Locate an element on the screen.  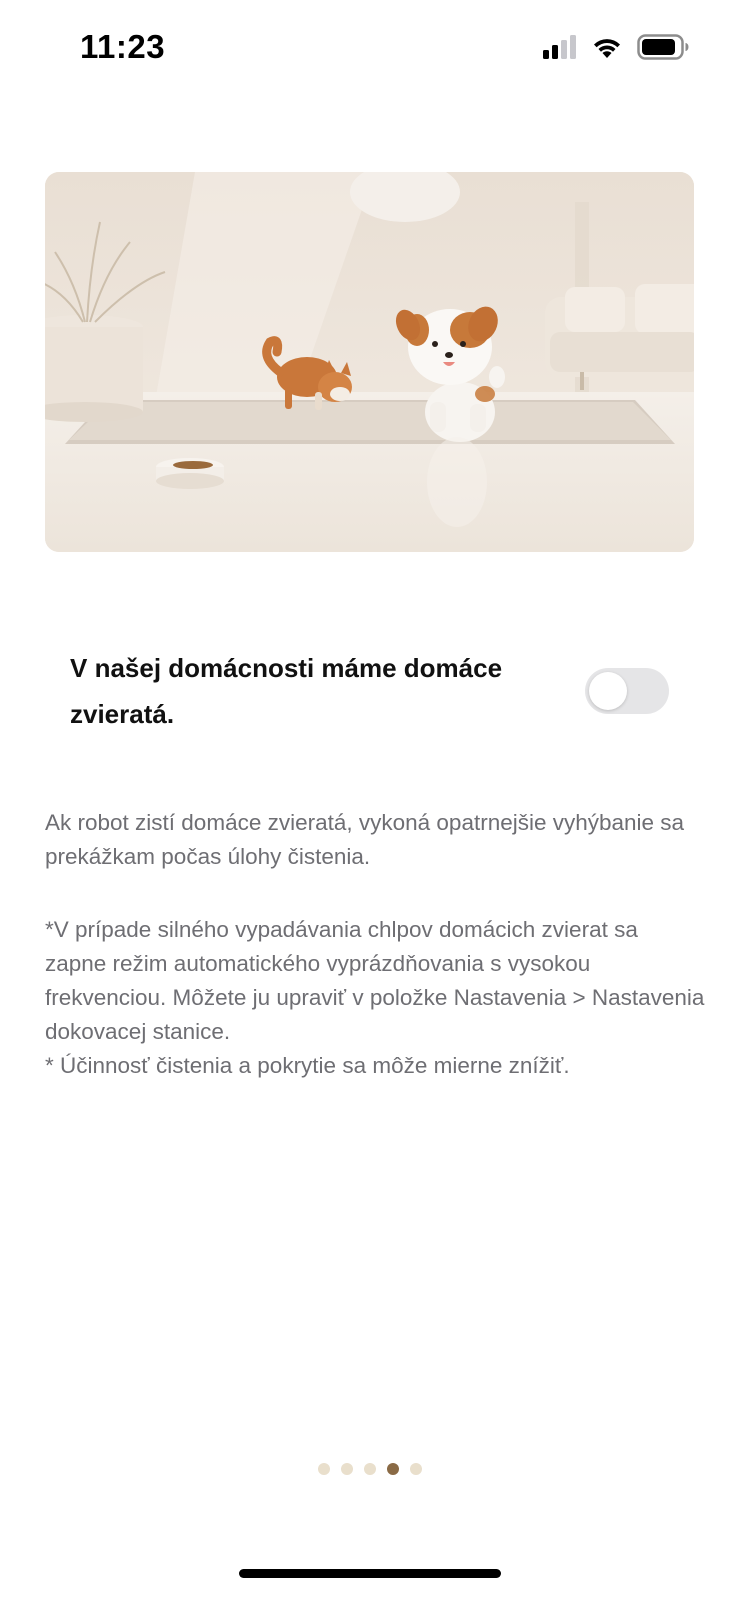
status-bar: 11:23 is located at coordinates (369, 50).